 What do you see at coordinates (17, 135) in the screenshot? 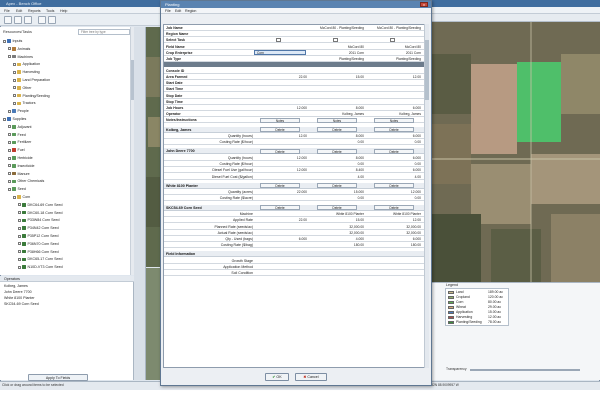
I see `tree-item: Feed` at bounding box center [17, 135].